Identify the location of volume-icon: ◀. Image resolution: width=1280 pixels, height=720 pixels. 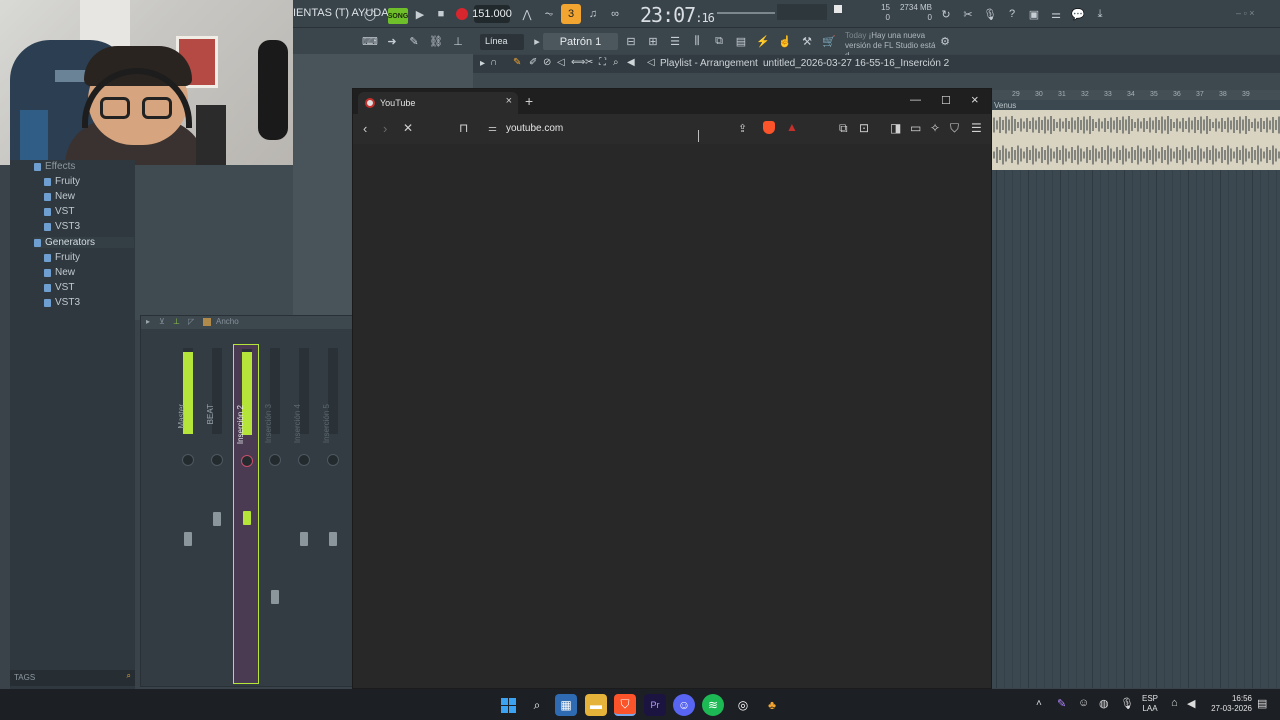
(1191, 703).